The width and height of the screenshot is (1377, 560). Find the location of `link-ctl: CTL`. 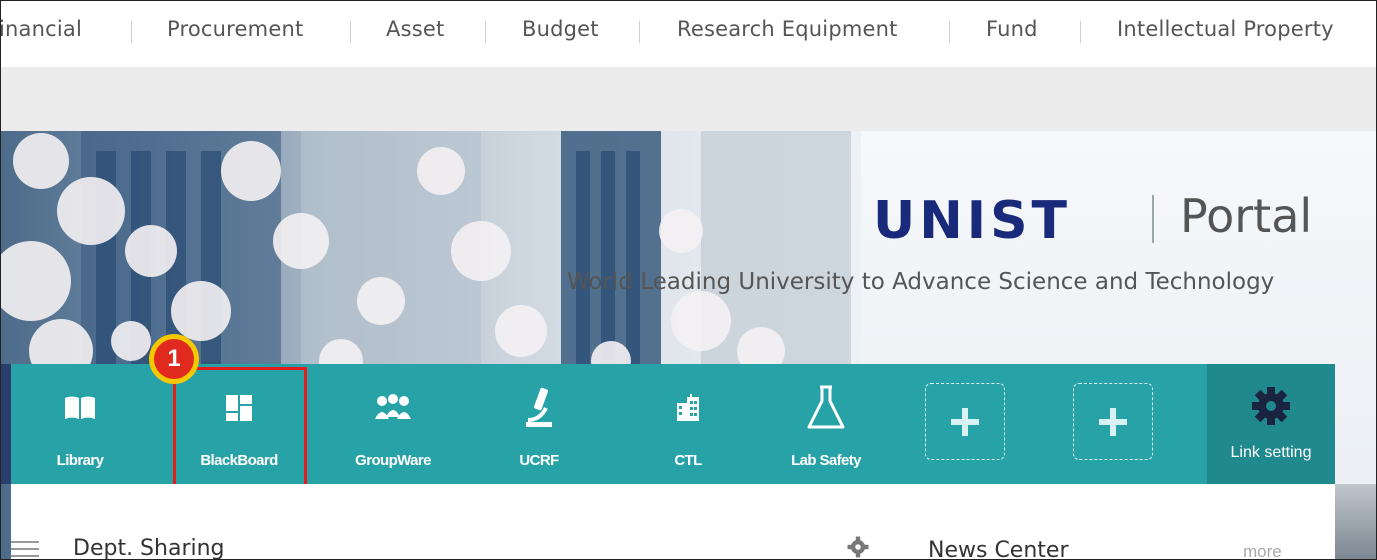

link-ctl: CTL is located at coordinates (688, 424).